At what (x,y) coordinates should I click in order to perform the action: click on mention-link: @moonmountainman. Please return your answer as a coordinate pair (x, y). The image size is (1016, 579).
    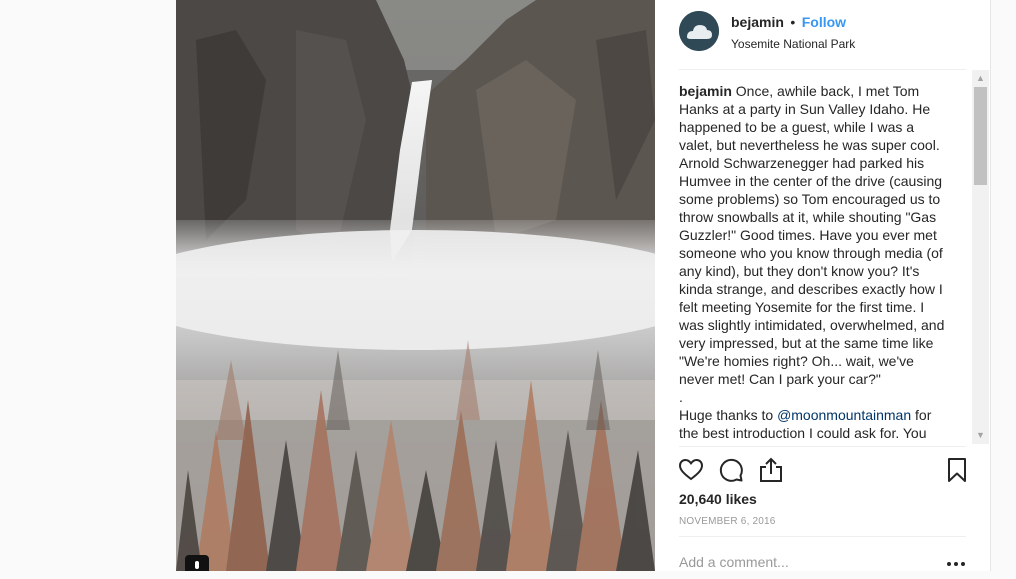
    Looking at the image, I should click on (844, 415).